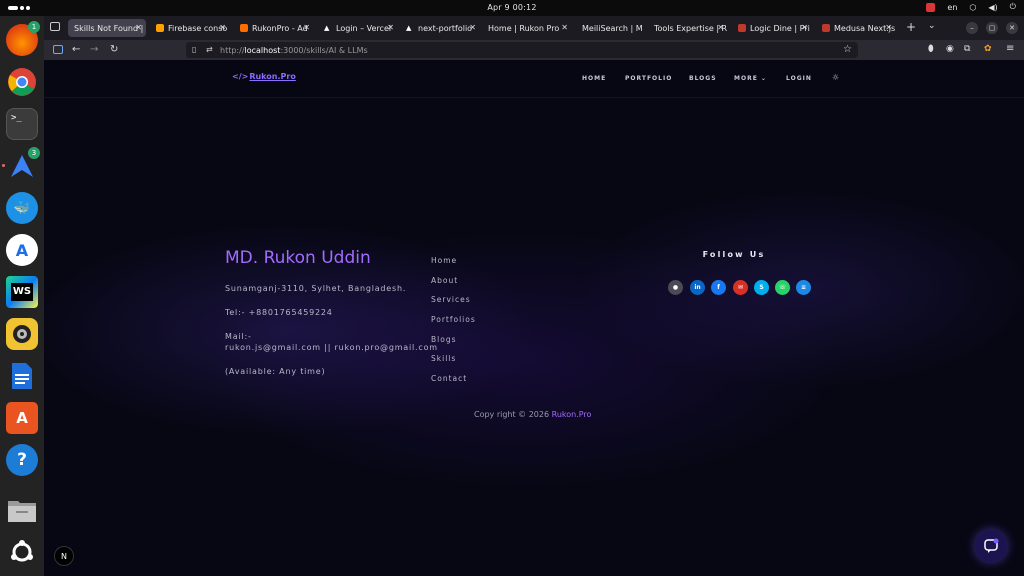 The image size is (1024, 576). What do you see at coordinates (55, 26) in the screenshot?
I see `tab-overview-icon` at bounding box center [55, 26].